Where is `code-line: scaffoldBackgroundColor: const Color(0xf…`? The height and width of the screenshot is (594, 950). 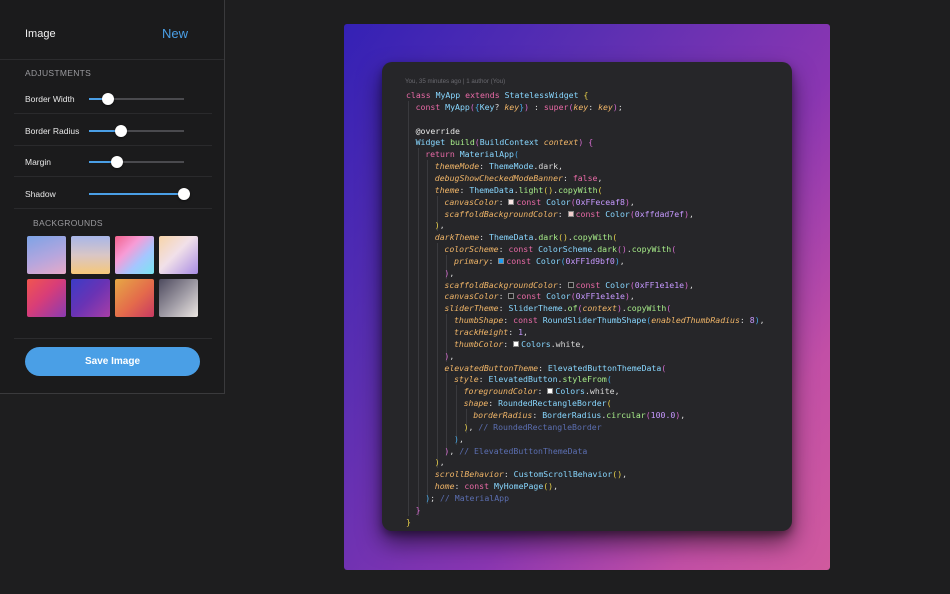 code-line: scaffoldBackgroundColor: const Color(0xf… is located at coordinates (569, 214).